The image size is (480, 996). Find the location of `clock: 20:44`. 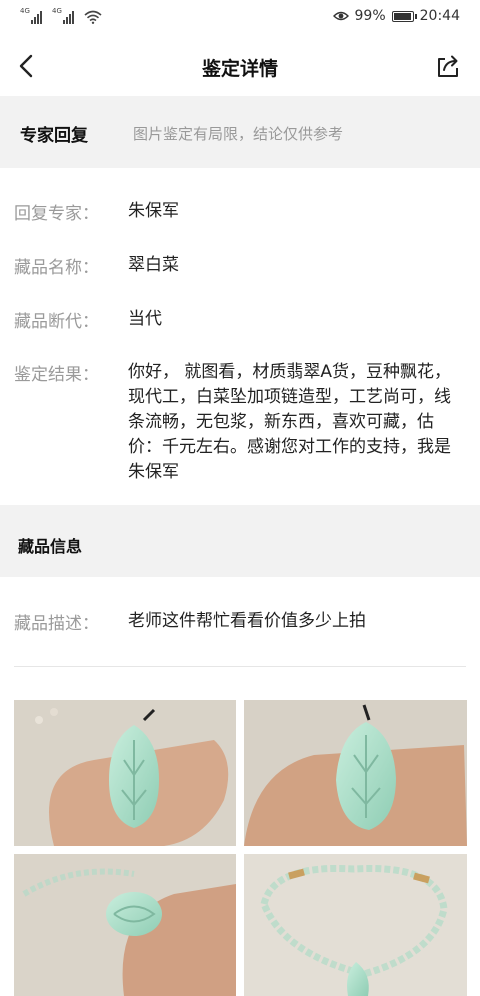

clock: 20:44 is located at coordinates (439, 16).